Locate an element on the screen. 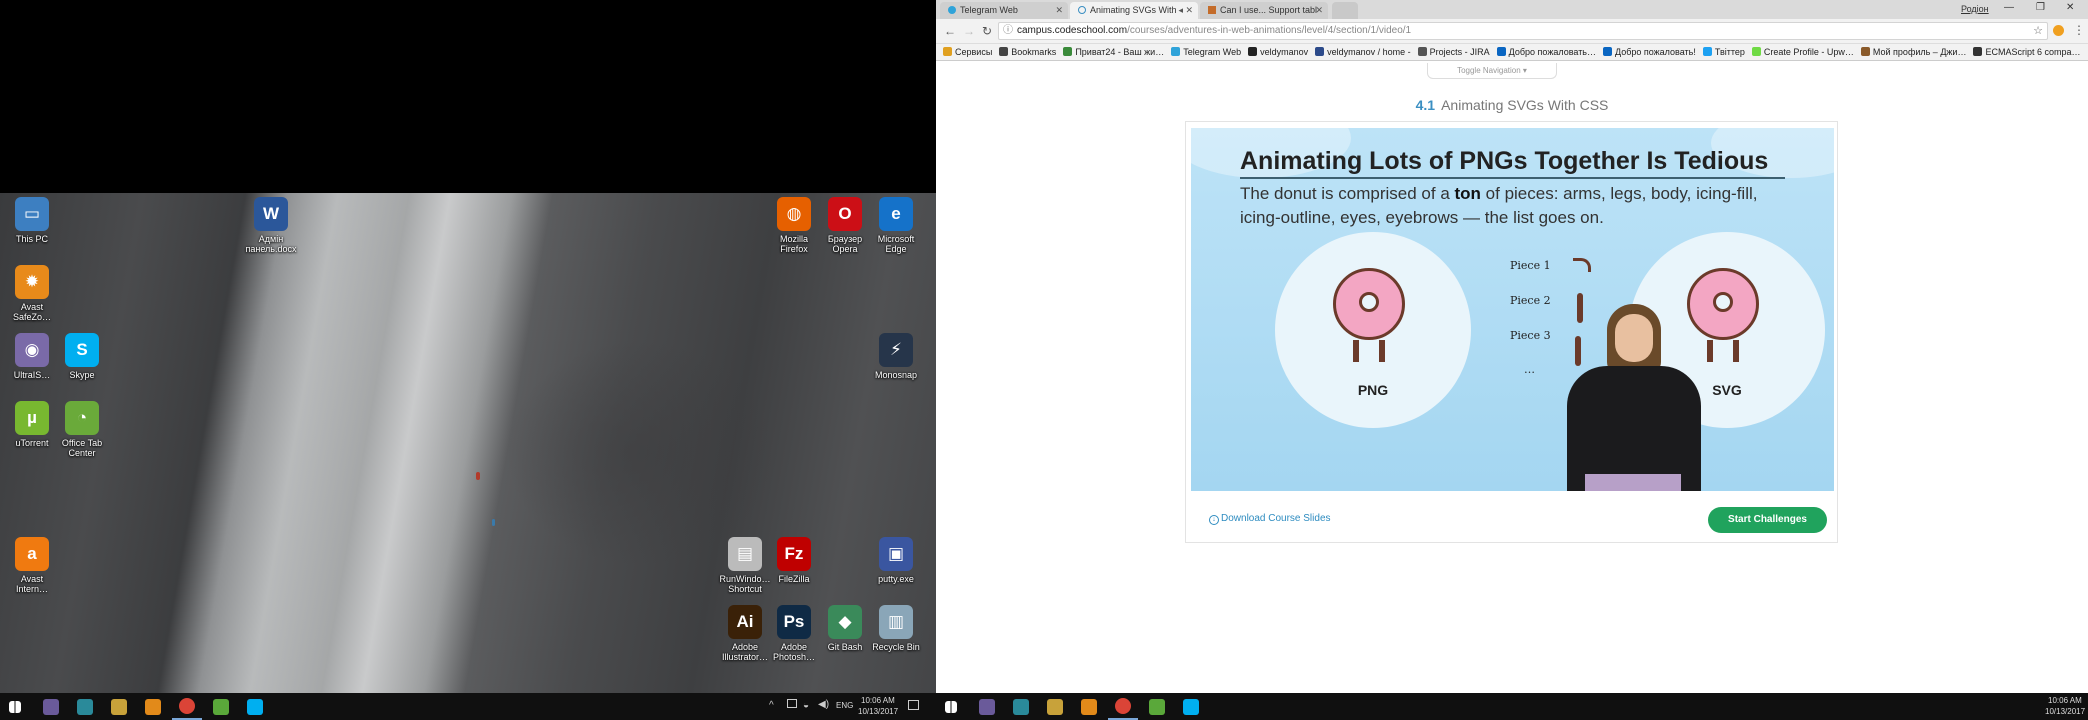  bookmark-item: Projects - JIRA is located at coordinates (1453, 52).